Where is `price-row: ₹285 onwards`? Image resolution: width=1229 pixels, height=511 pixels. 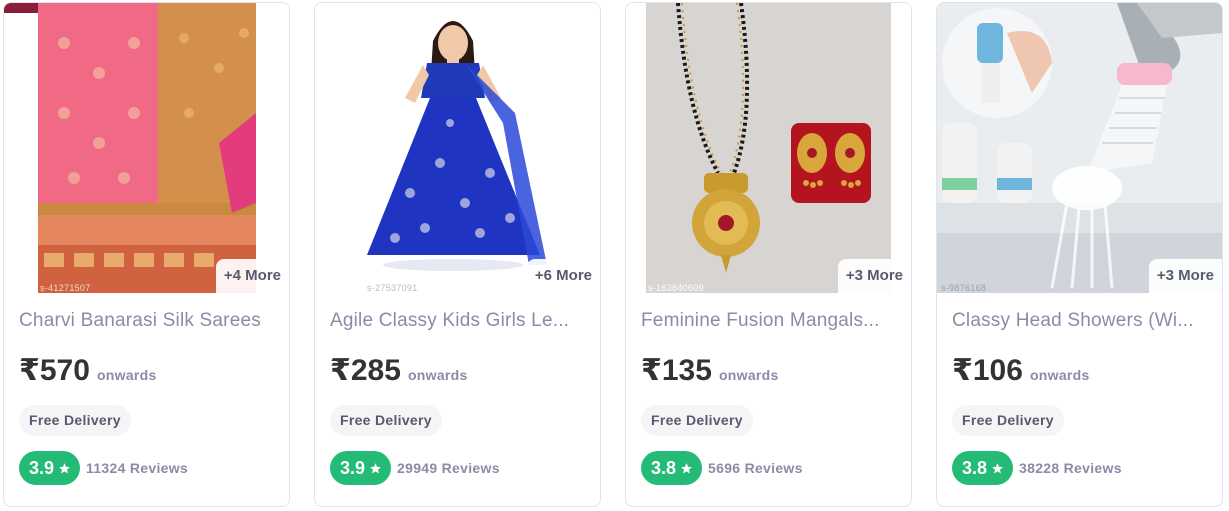
price-row: ₹285 onwards is located at coordinates (399, 370).